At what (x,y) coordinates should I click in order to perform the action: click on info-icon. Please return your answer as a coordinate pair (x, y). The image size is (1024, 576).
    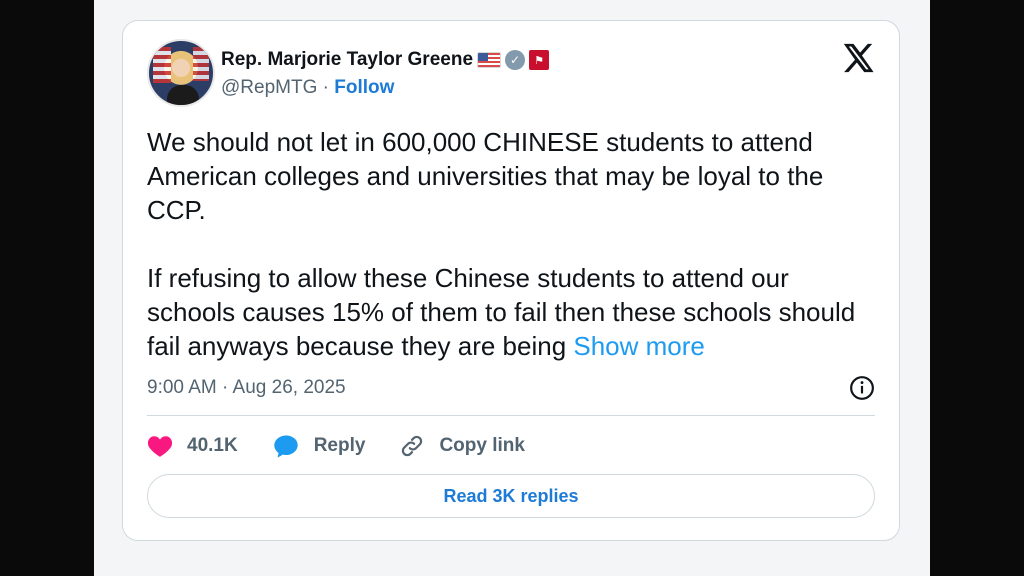
    Looking at the image, I should click on (862, 388).